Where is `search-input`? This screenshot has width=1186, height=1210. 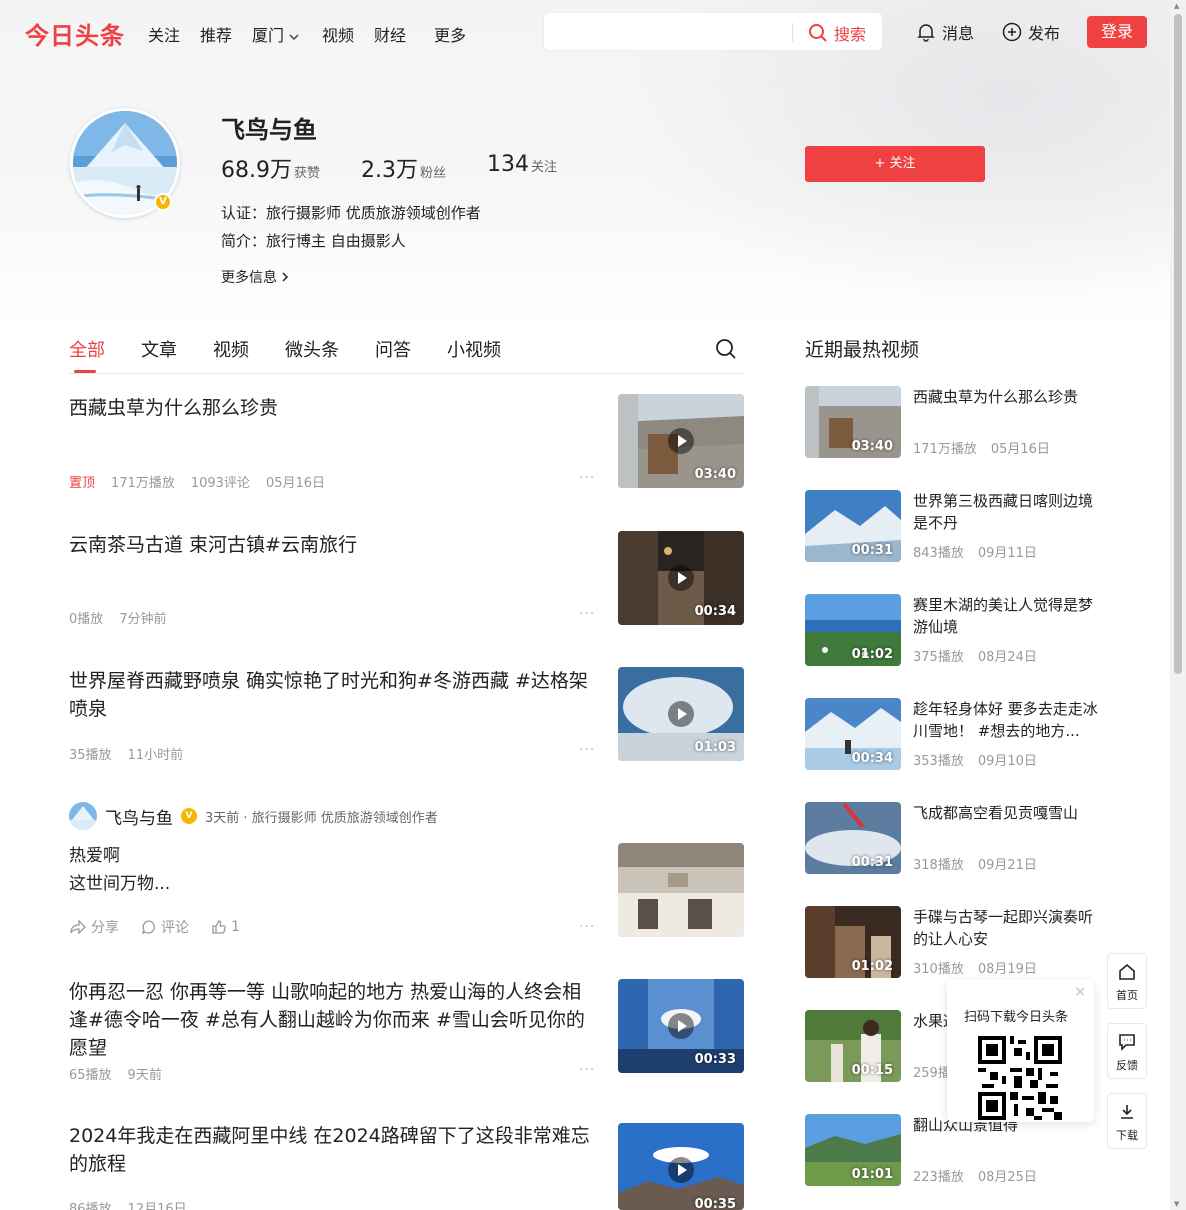 search-input is located at coordinates (667, 32).